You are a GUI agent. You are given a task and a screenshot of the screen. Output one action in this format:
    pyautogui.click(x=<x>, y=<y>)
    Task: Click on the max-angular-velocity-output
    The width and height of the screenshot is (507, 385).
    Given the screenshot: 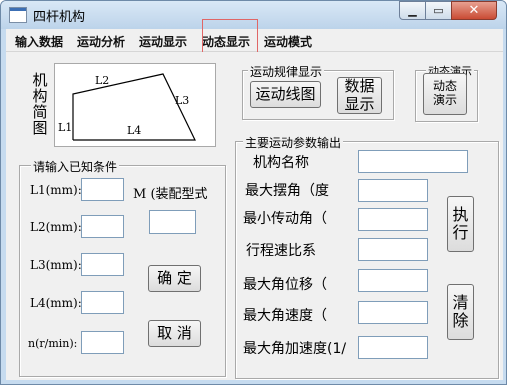 What is the action you would take?
    pyautogui.click(x=393, y=312)
    